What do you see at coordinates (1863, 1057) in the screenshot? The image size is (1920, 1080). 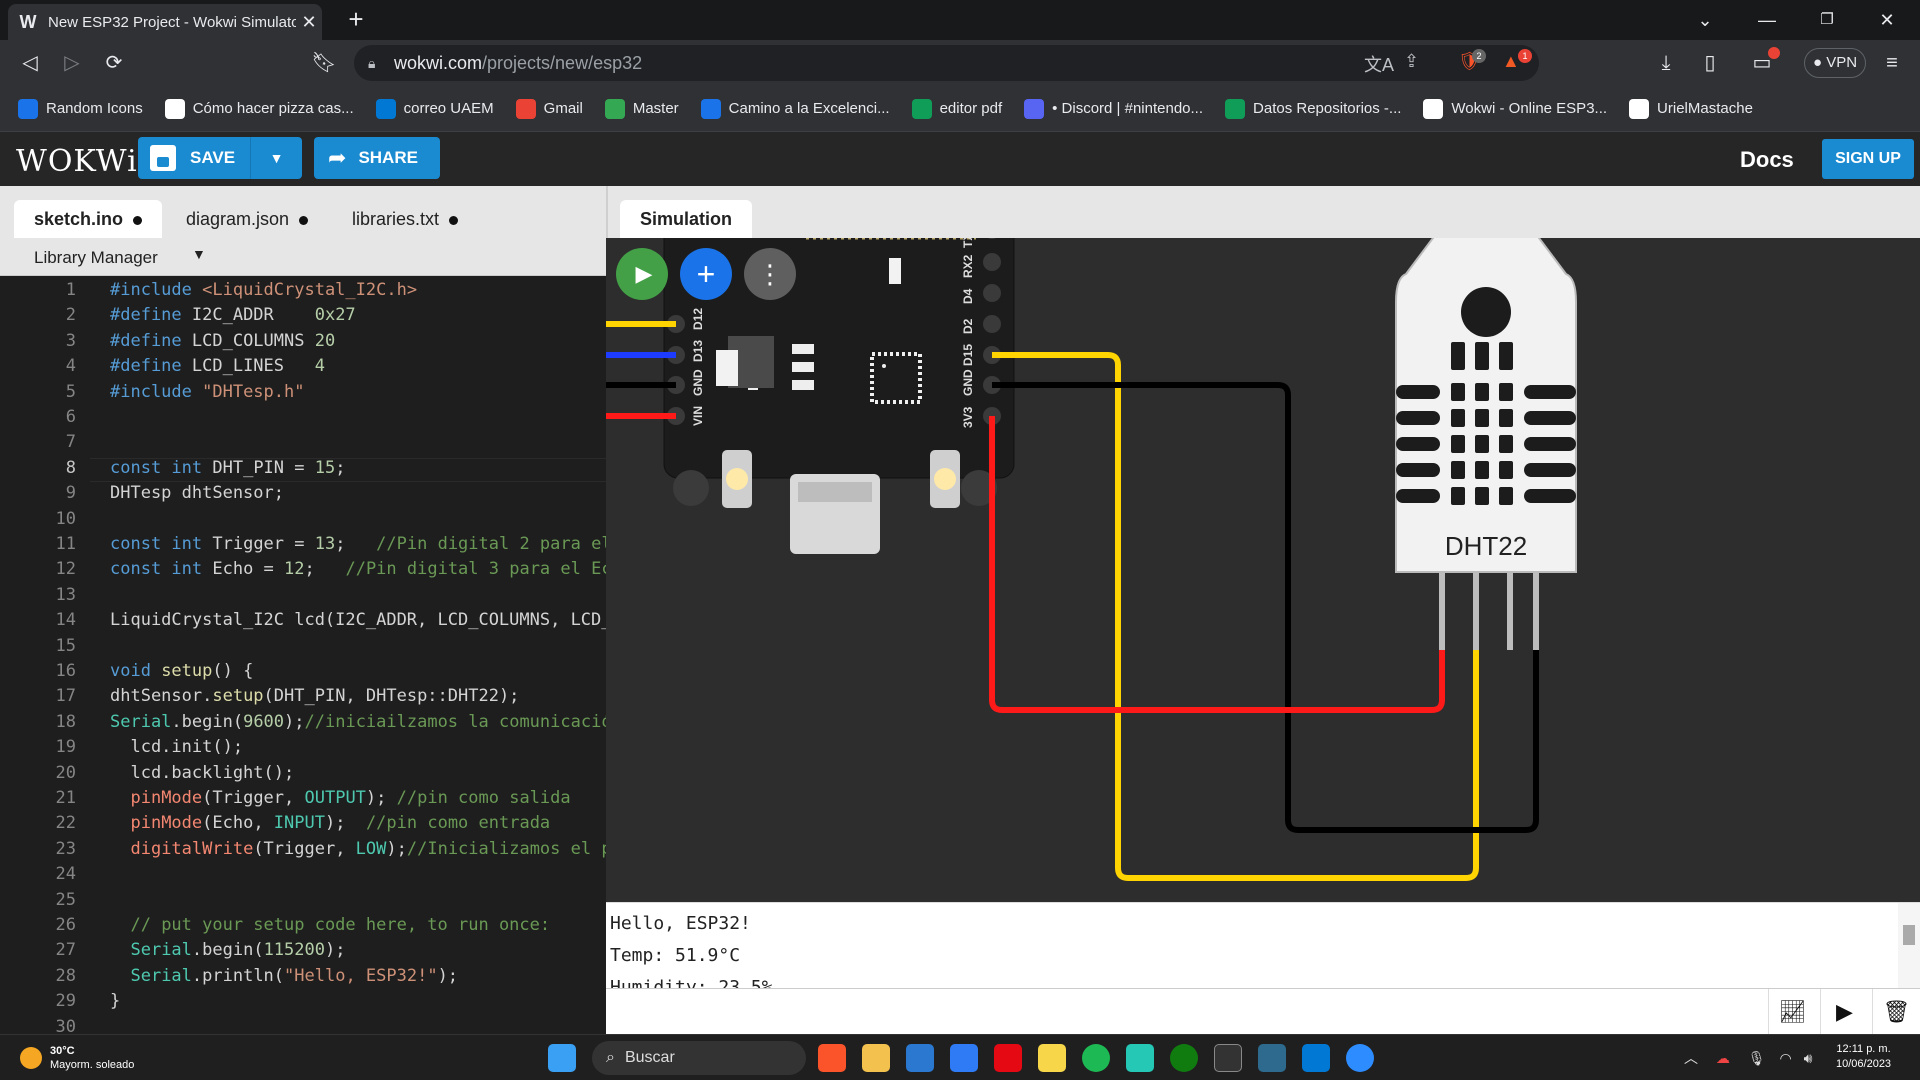 I see `taskbar-clock: 12:11 p. m. 10/06/2023` at bounding box center [1863, 1057].